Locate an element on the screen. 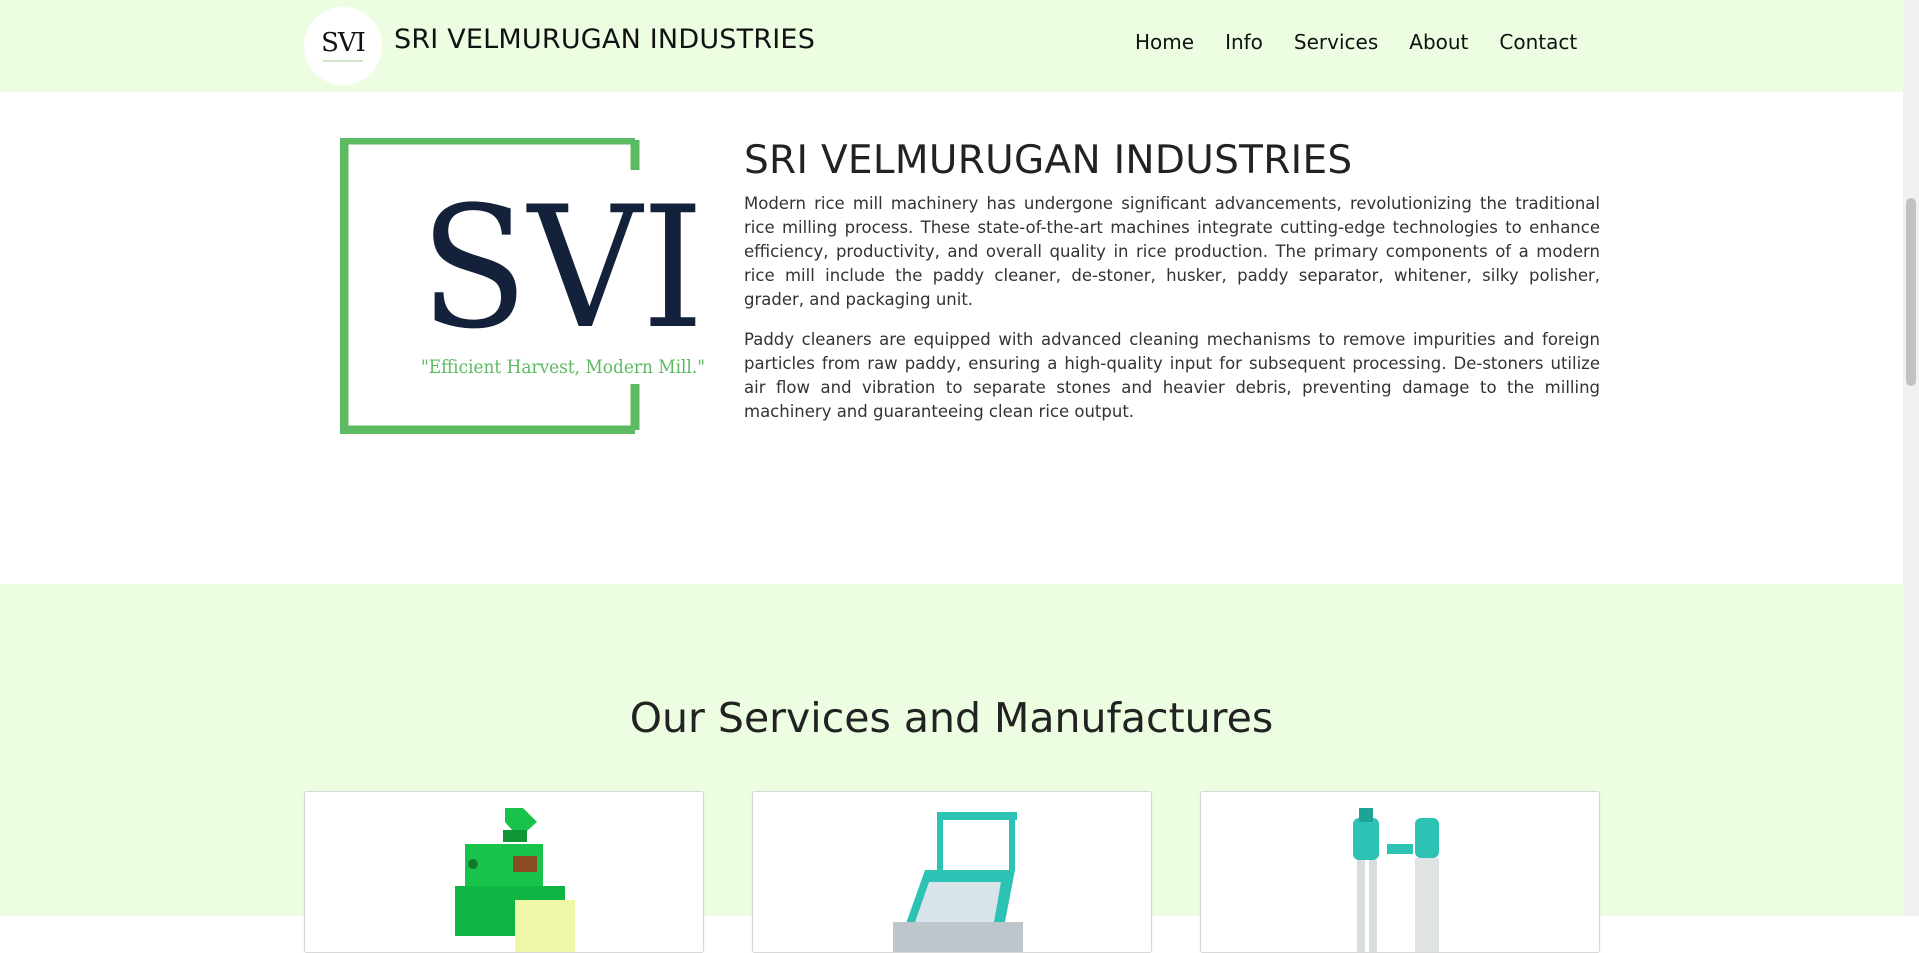  nav-info: Info is located at coordinates (1244, 42).